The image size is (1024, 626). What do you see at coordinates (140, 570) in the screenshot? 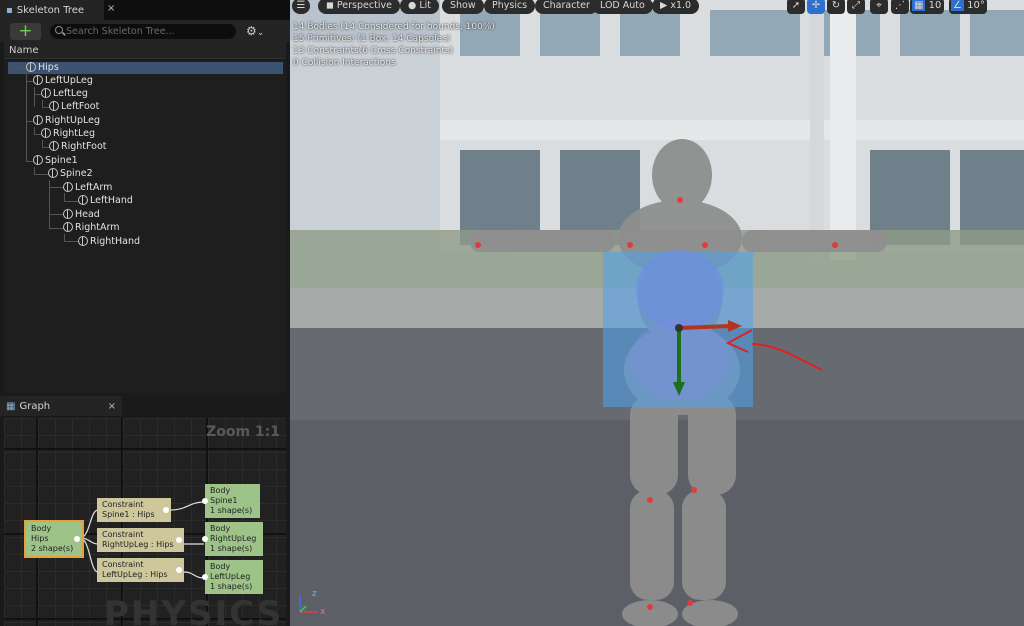
I see `graph-node-constraint-leftupleg: Constraint LeftUpLeg : Hips` at bounding box center [140, 570].